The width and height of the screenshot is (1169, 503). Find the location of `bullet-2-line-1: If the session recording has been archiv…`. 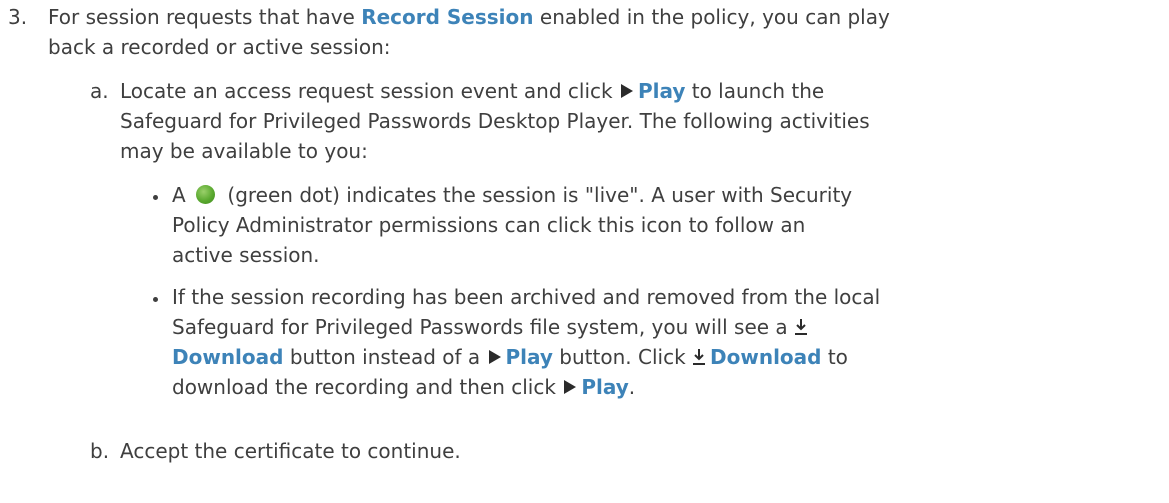

bullet-2-line-1: If the session recording has been archiv… is located at coordinates (526, 297).